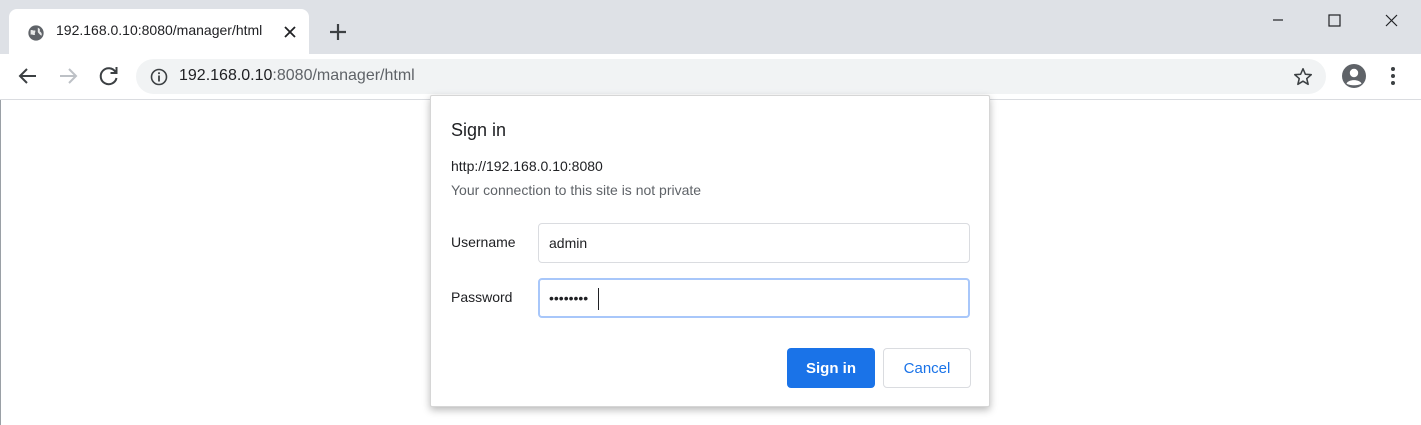  I want to click on username-label: Username, so click(483, 242).